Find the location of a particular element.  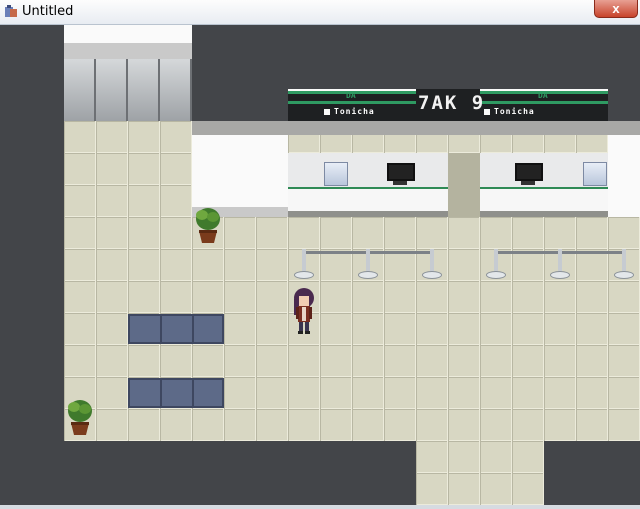

floor-bottom-extension is located at coordinates (480, 473).